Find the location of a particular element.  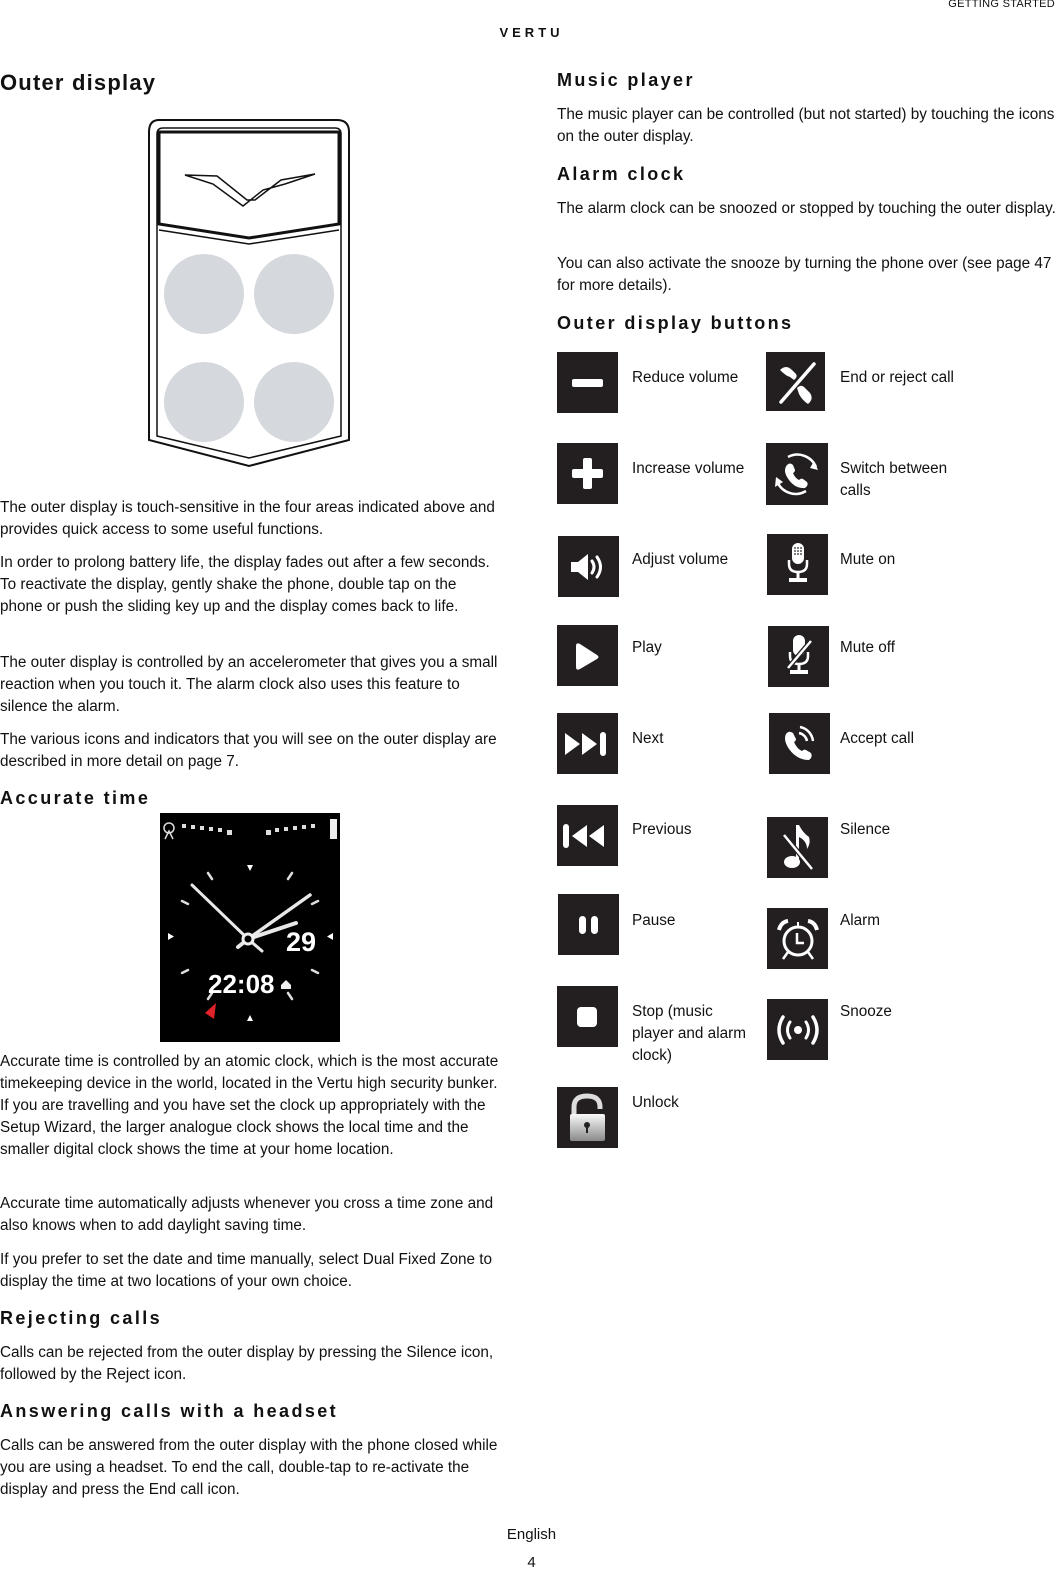

touch-area-bottom-left is located at coordinates (204, 402).